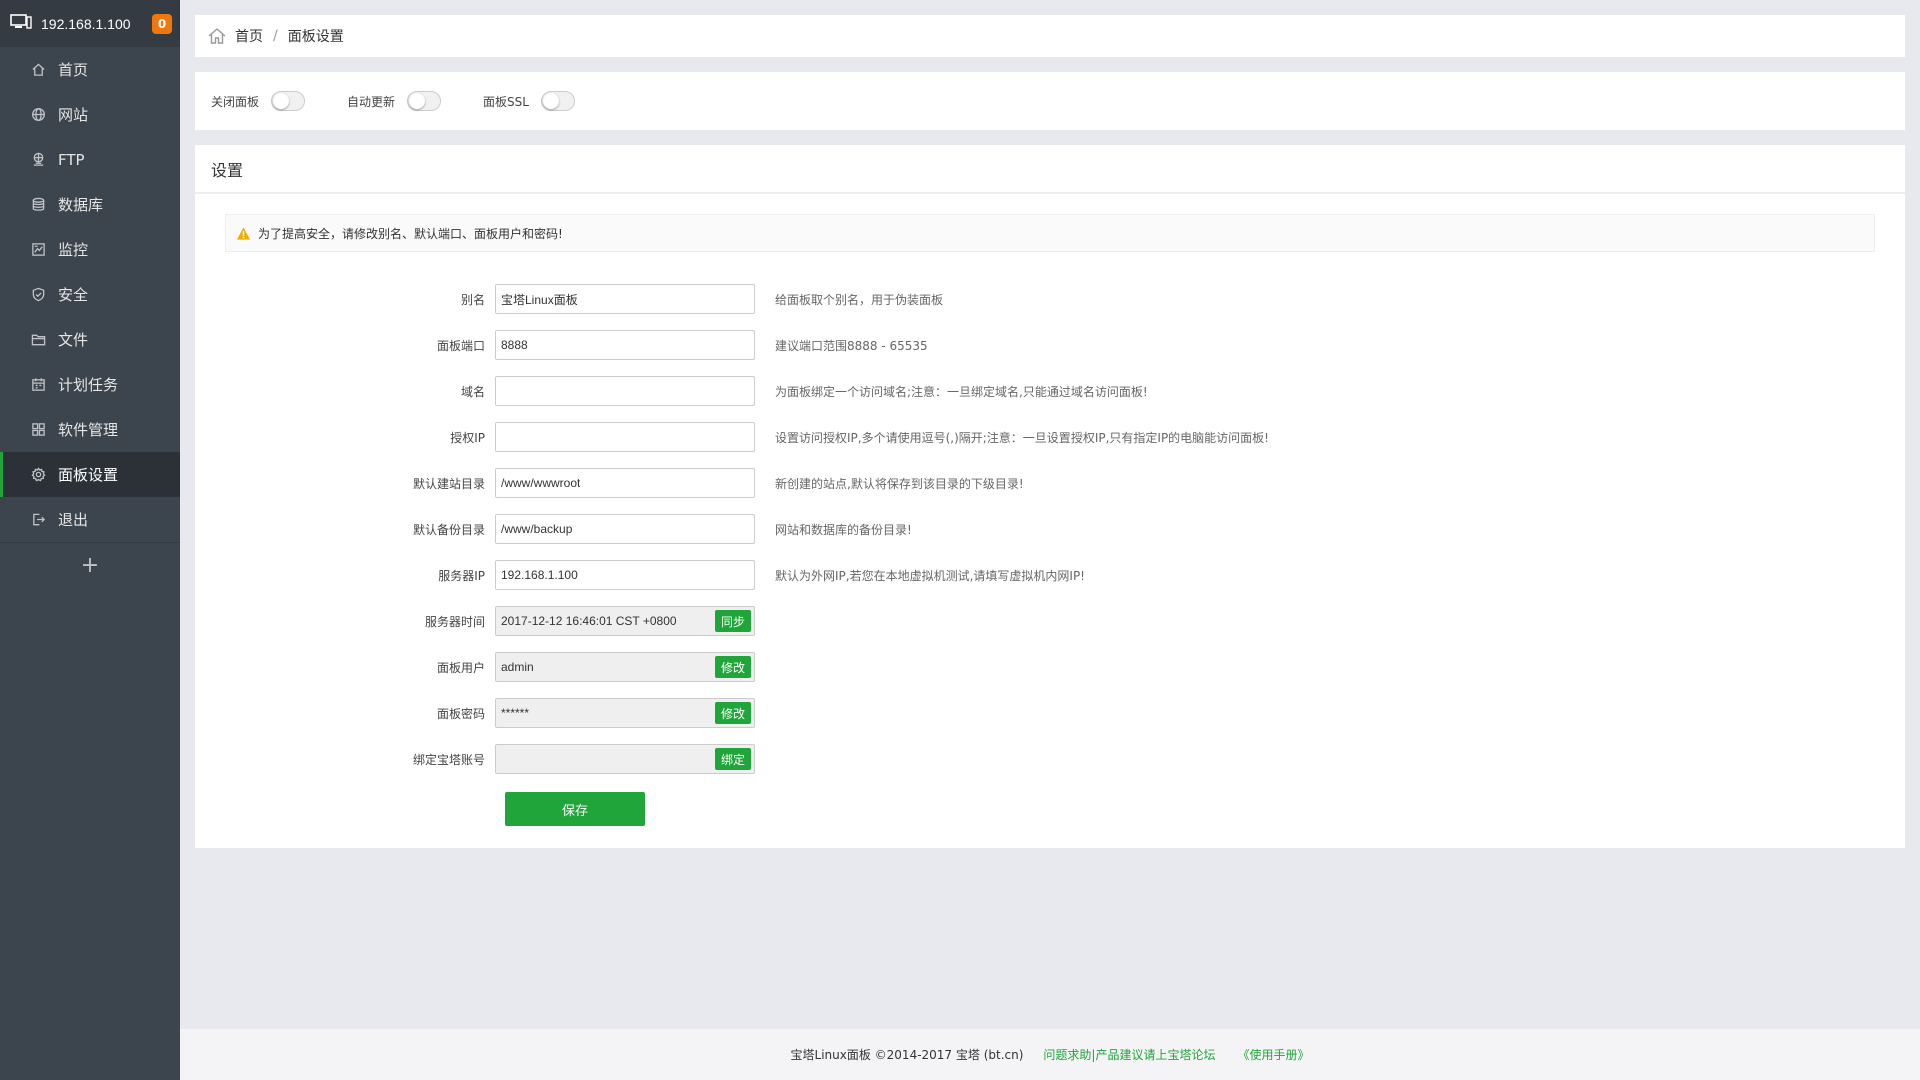 The width and height of the screenshot is (1920, 1080). What do you see at coordinates (1050, 101) in the screenshot?
I see `toggle-bar: 关闭面板 自动更新 面板SSL` at bounding box center [1050, 101].